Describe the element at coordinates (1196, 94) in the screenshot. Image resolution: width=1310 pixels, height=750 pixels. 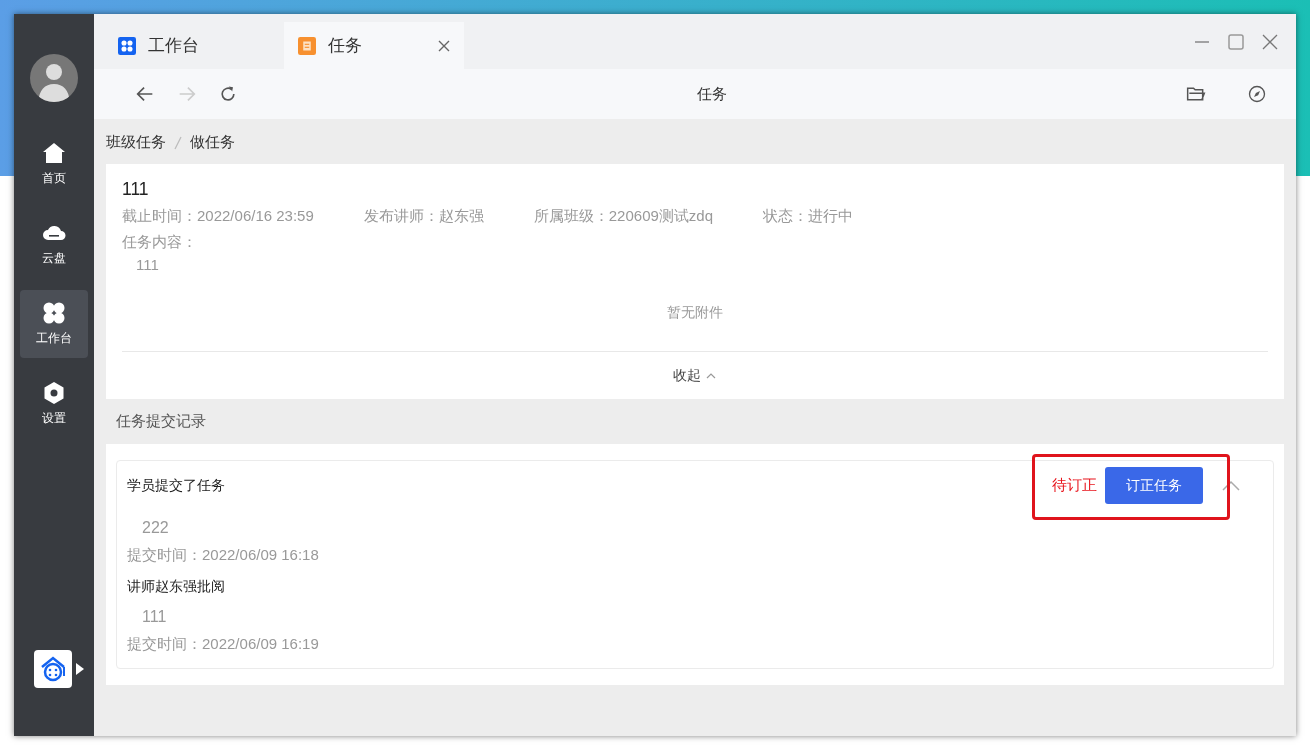
I see `folder-icon` at that location.